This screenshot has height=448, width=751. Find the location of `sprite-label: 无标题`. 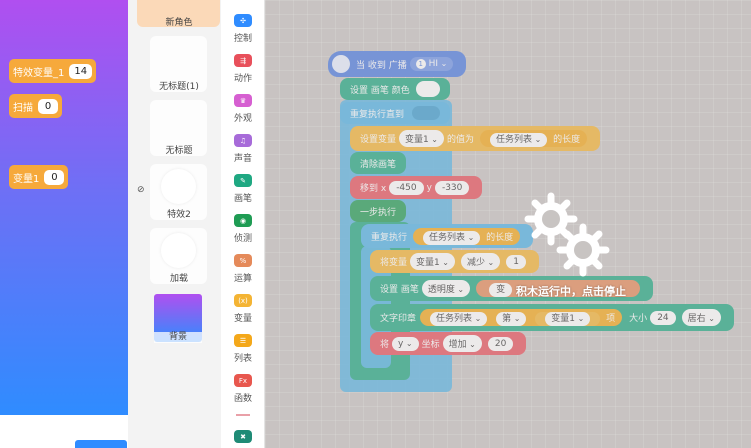

sprite-label: 无标题 is located at coordinates (179, 151).